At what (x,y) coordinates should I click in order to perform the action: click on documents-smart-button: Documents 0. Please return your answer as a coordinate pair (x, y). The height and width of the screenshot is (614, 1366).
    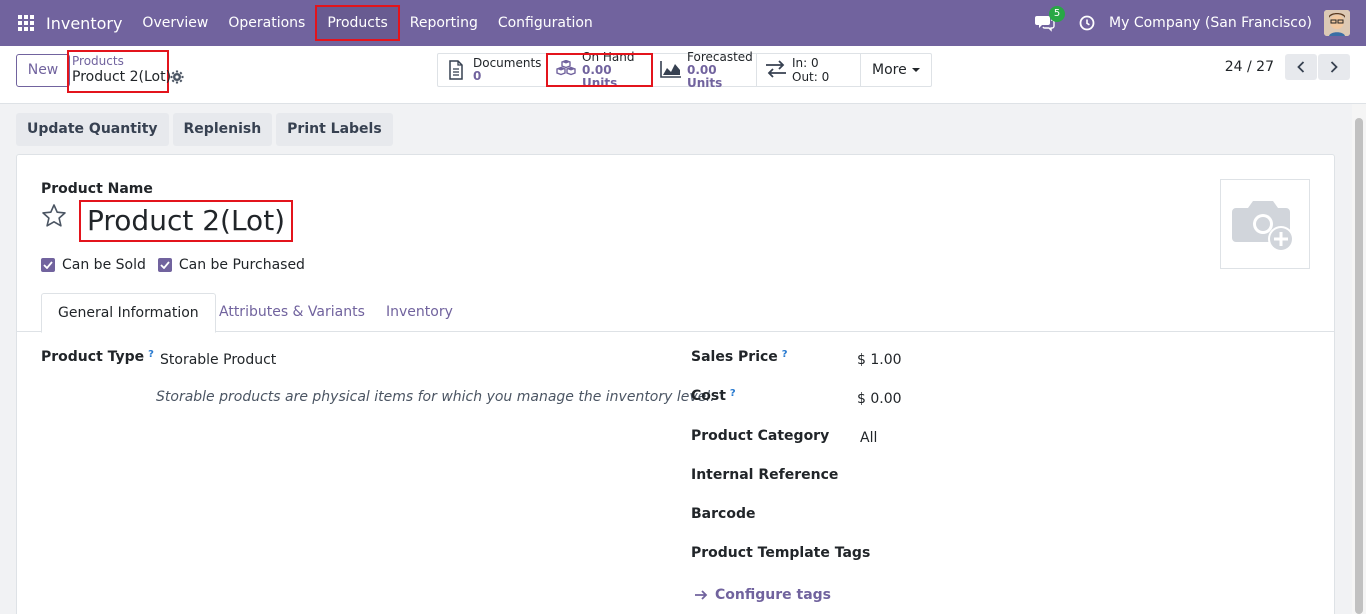
    Looking at the image, I should click on (492, 70).